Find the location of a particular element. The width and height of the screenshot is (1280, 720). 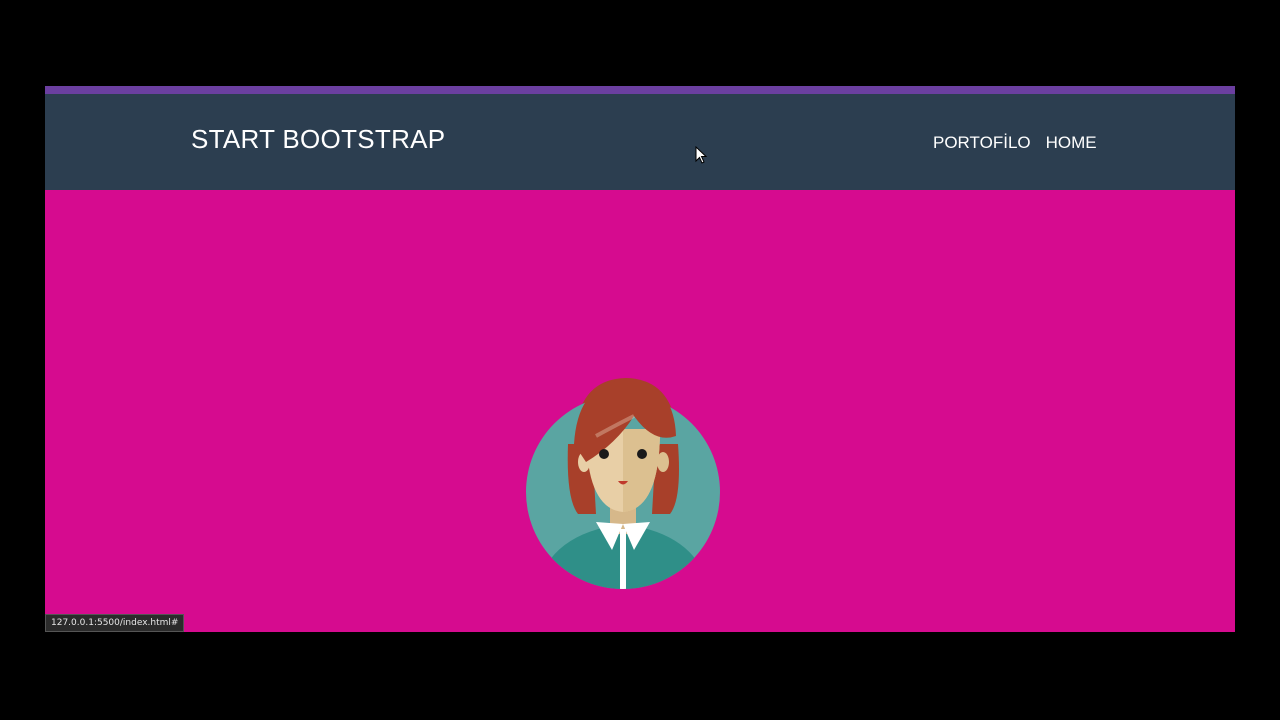

accent-bar is located at coordinates (640, 90).